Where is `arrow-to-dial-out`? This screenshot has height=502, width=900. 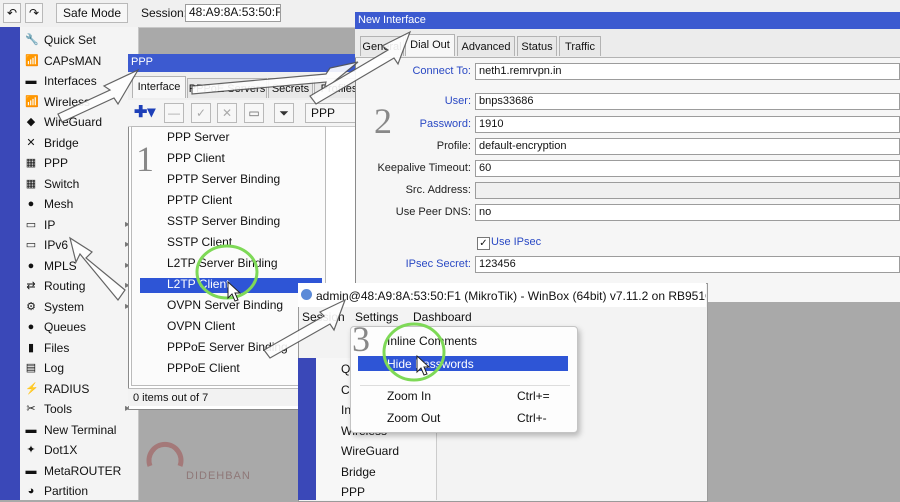 arrow-to-dial-out is located at coordinates (360, 67).